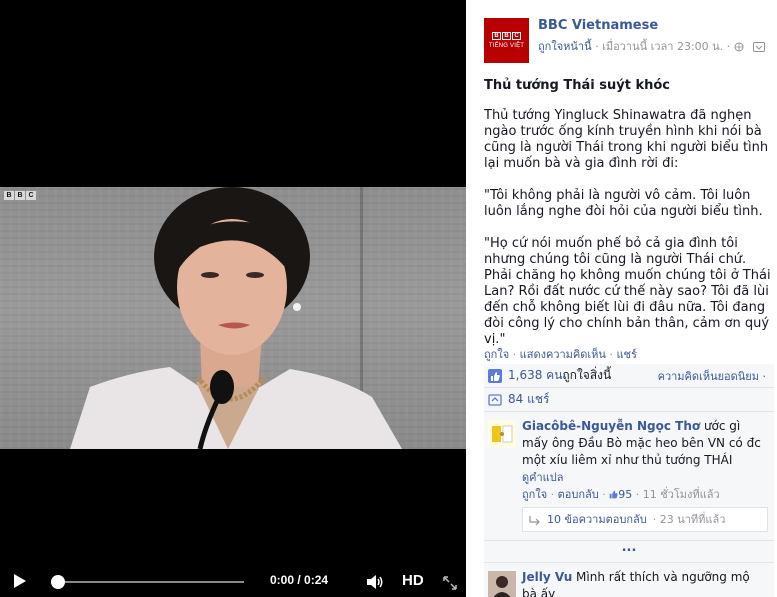 The height and width of the screenshot is (597, 777). I want to click on shares-row: 84 แชร์, so click(629, 400).